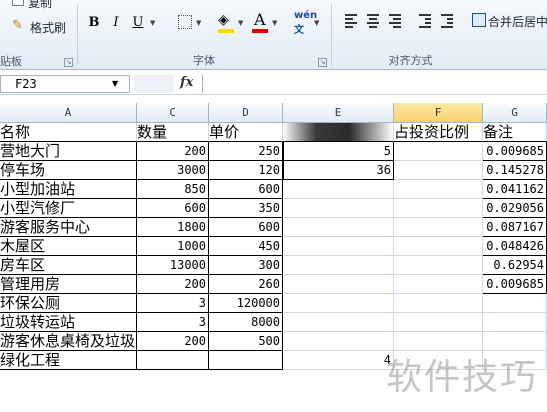 Image resolution: width=547 pixels, height=412 pixels. What do you see at coordinates (173, 360) in the screenshot?
I see `cell-qty` at bounding box center [173, 360].